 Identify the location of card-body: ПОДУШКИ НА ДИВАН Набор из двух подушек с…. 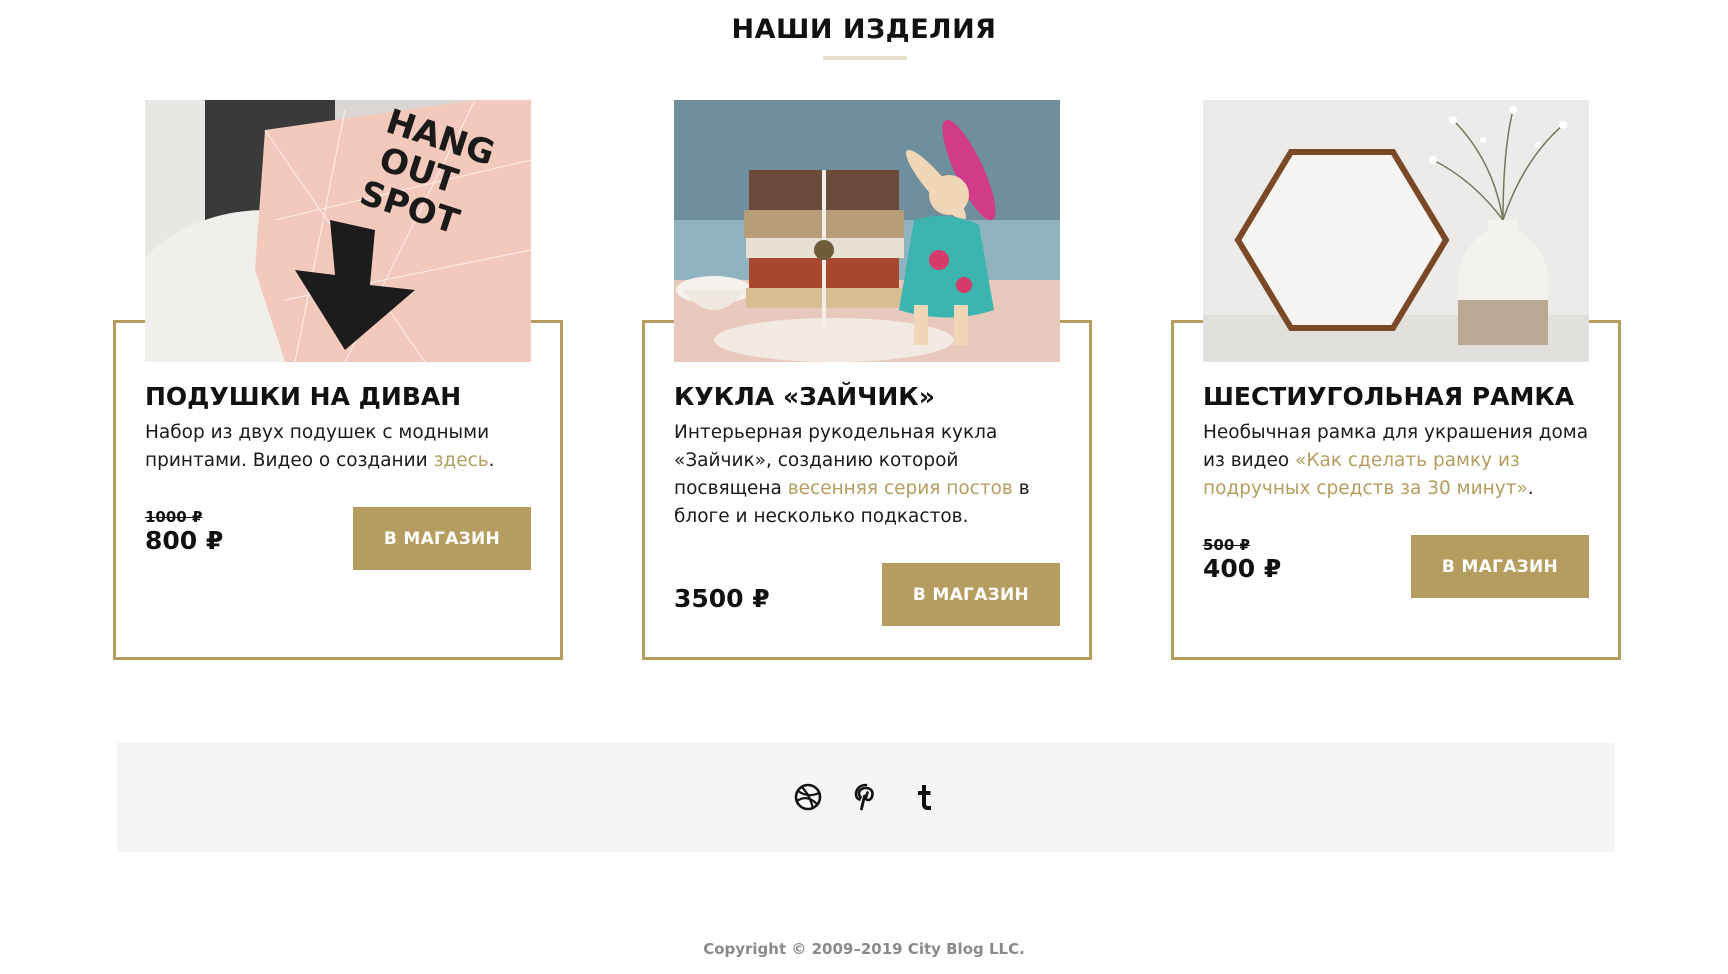
(340, 428).